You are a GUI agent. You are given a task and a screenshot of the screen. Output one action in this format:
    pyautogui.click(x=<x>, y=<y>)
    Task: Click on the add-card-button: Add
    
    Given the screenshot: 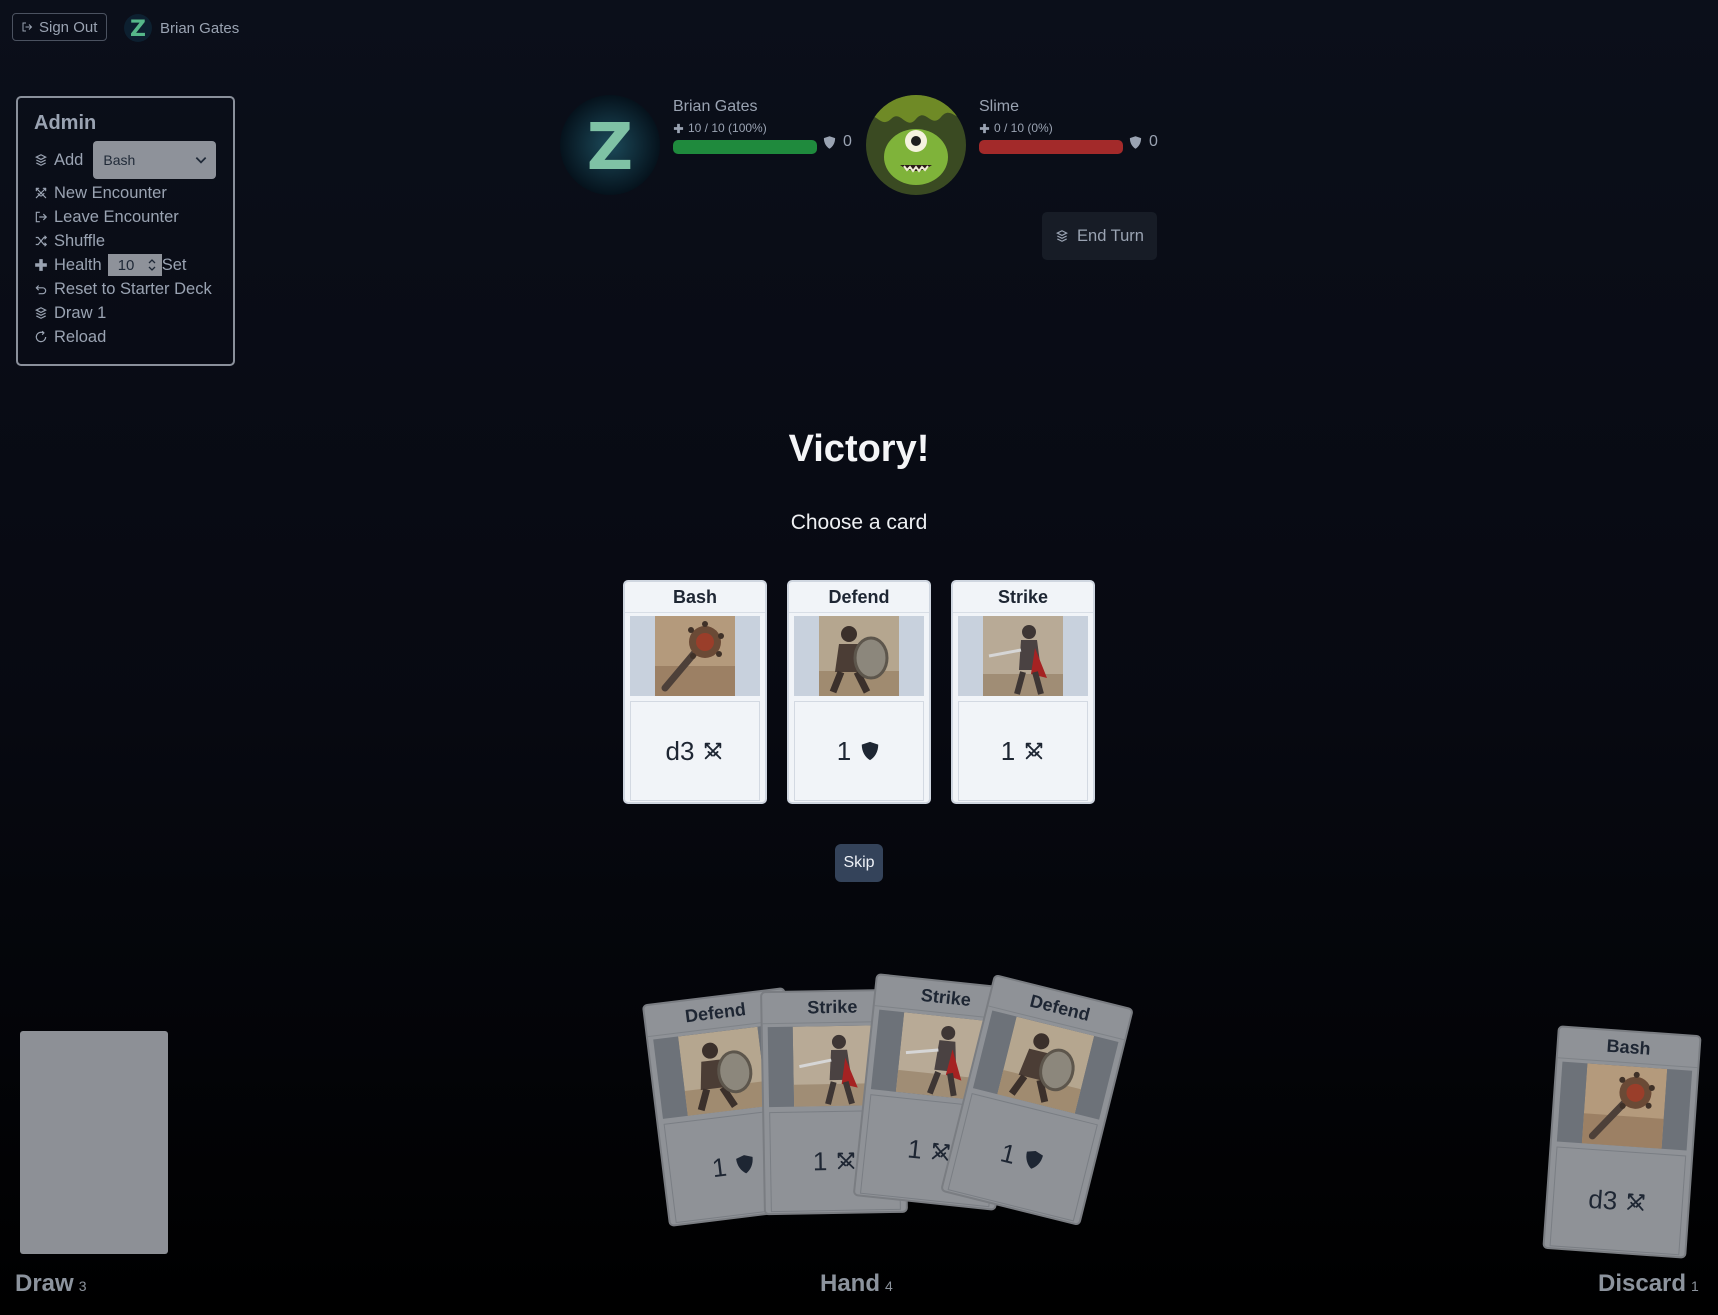 What is the action you would take?
    pyautogui.click(x=68, y=160)
    